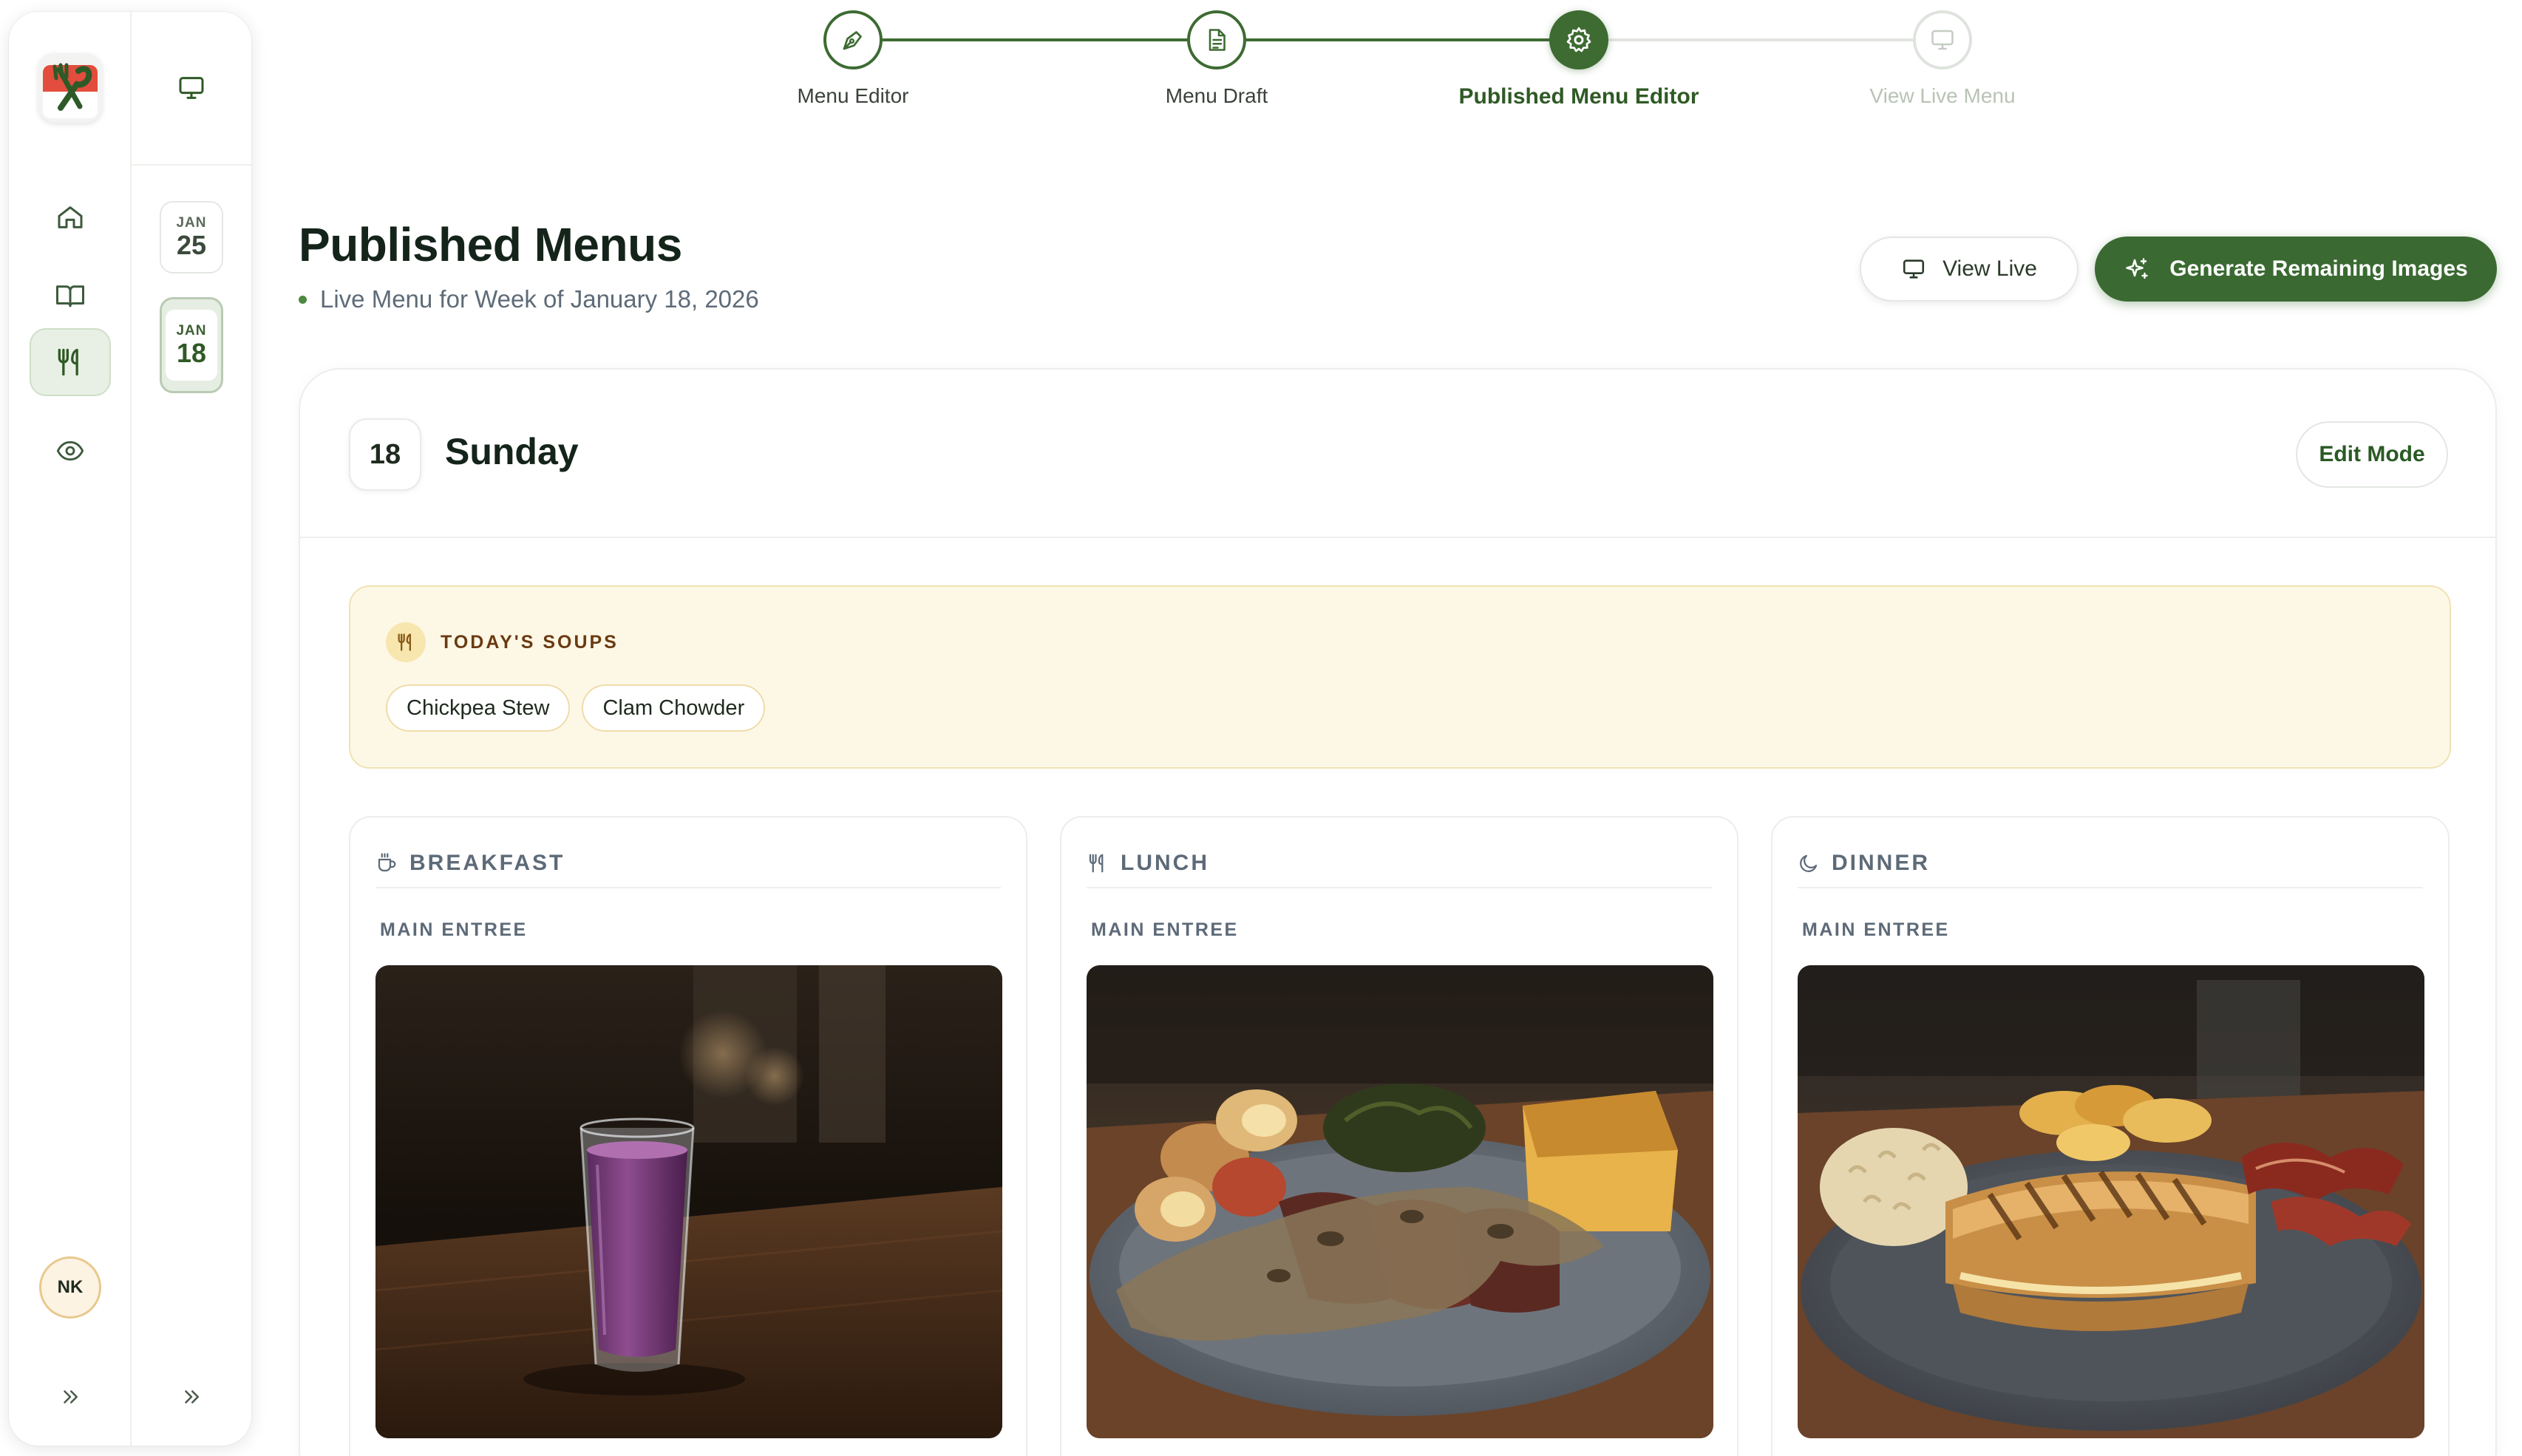  I want to click on nav-rail: NK, so click(70, 729).